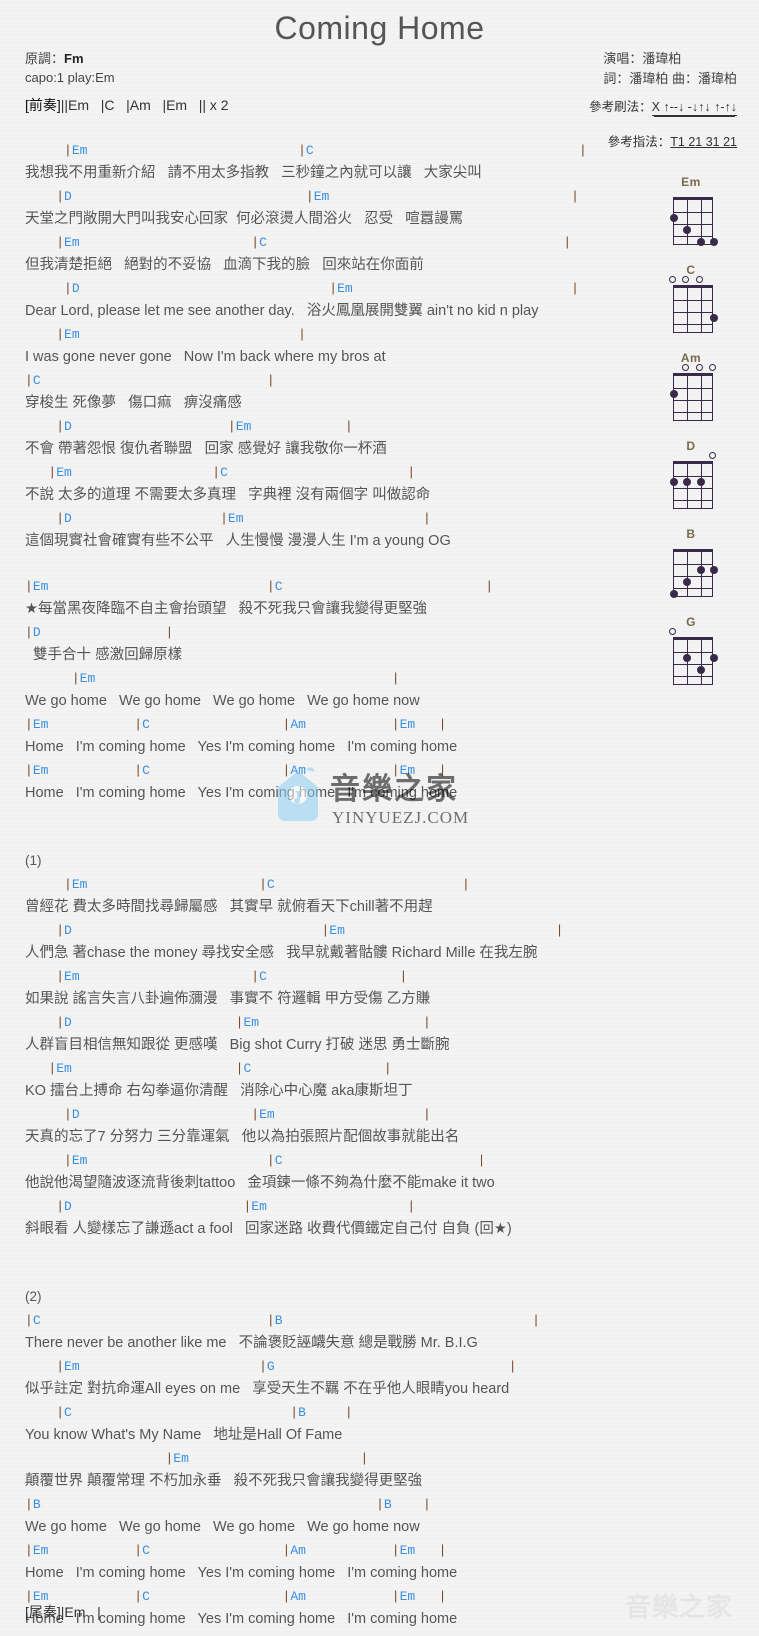 The width and height of the screenshot is (759, 1636). I want to click on lyric-line: 人群盲目相信無知跟從 更感嘆 Big shot Curry 打破 迷思 勇士斷腕, so click(237, 1045).